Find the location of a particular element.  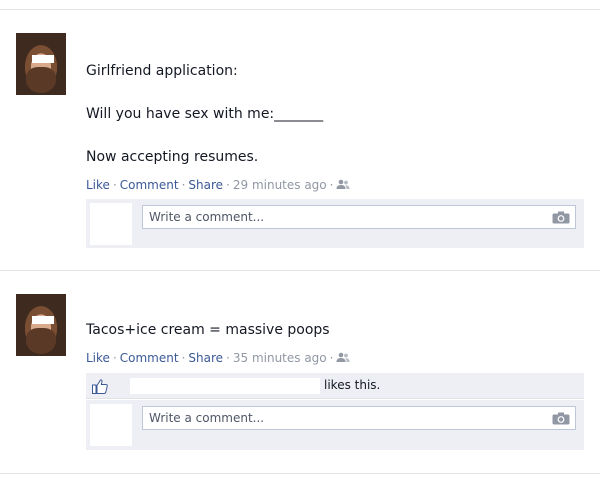

post-divider is located at coordinates (300, 270).